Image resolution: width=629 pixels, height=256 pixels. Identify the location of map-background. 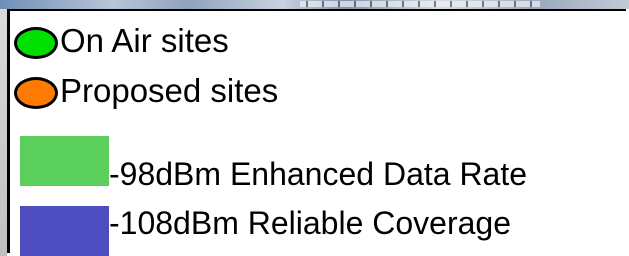
(314, 4).